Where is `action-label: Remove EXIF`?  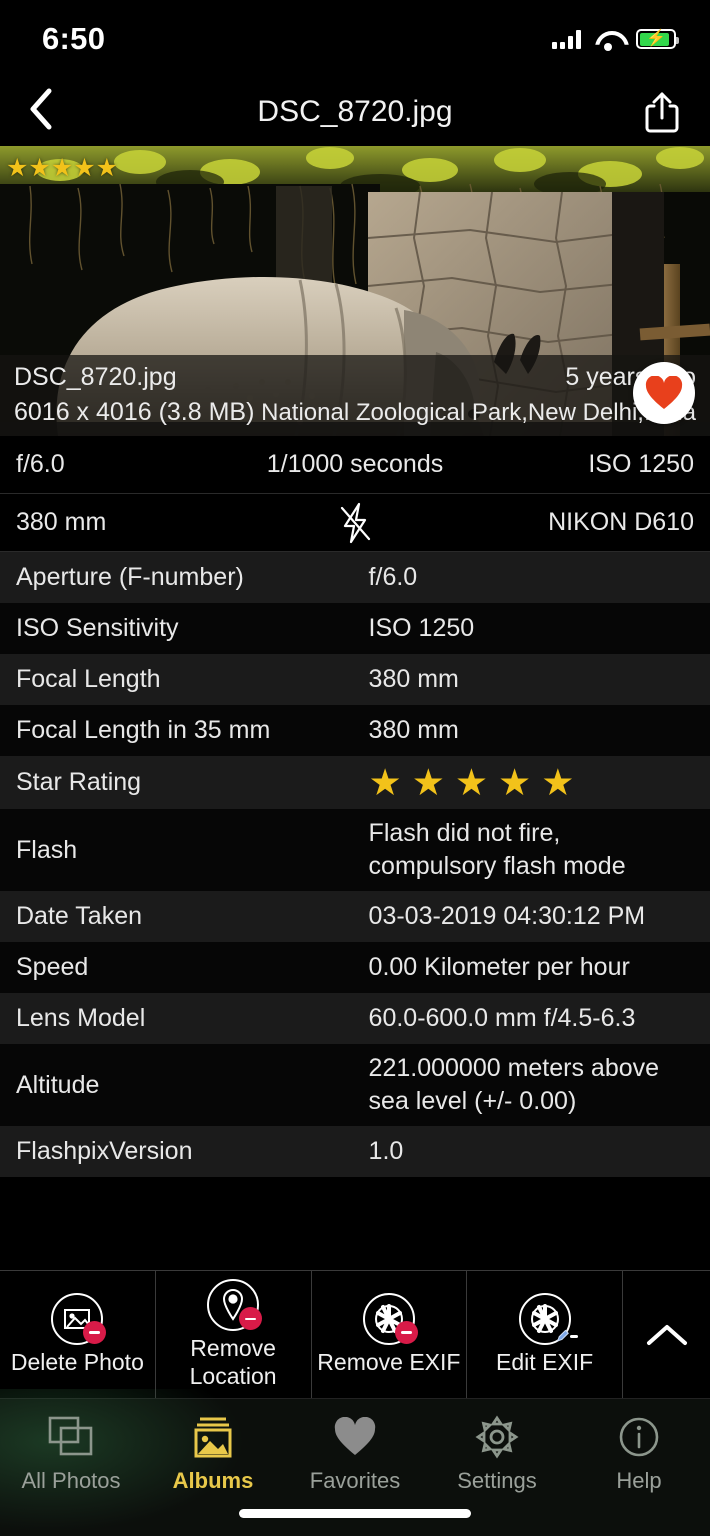 action-label: Remove EXIF is located at coordinates (389, 1361).